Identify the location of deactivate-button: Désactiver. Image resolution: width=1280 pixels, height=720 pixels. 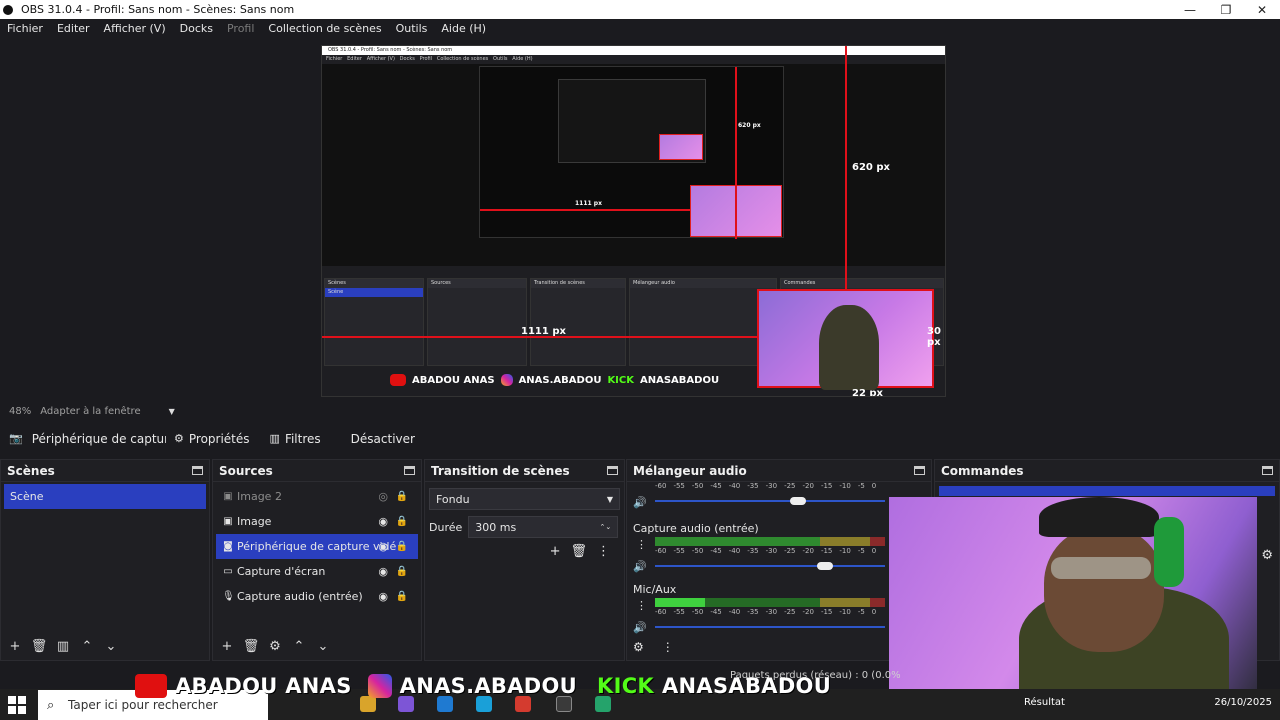
(383, 439).